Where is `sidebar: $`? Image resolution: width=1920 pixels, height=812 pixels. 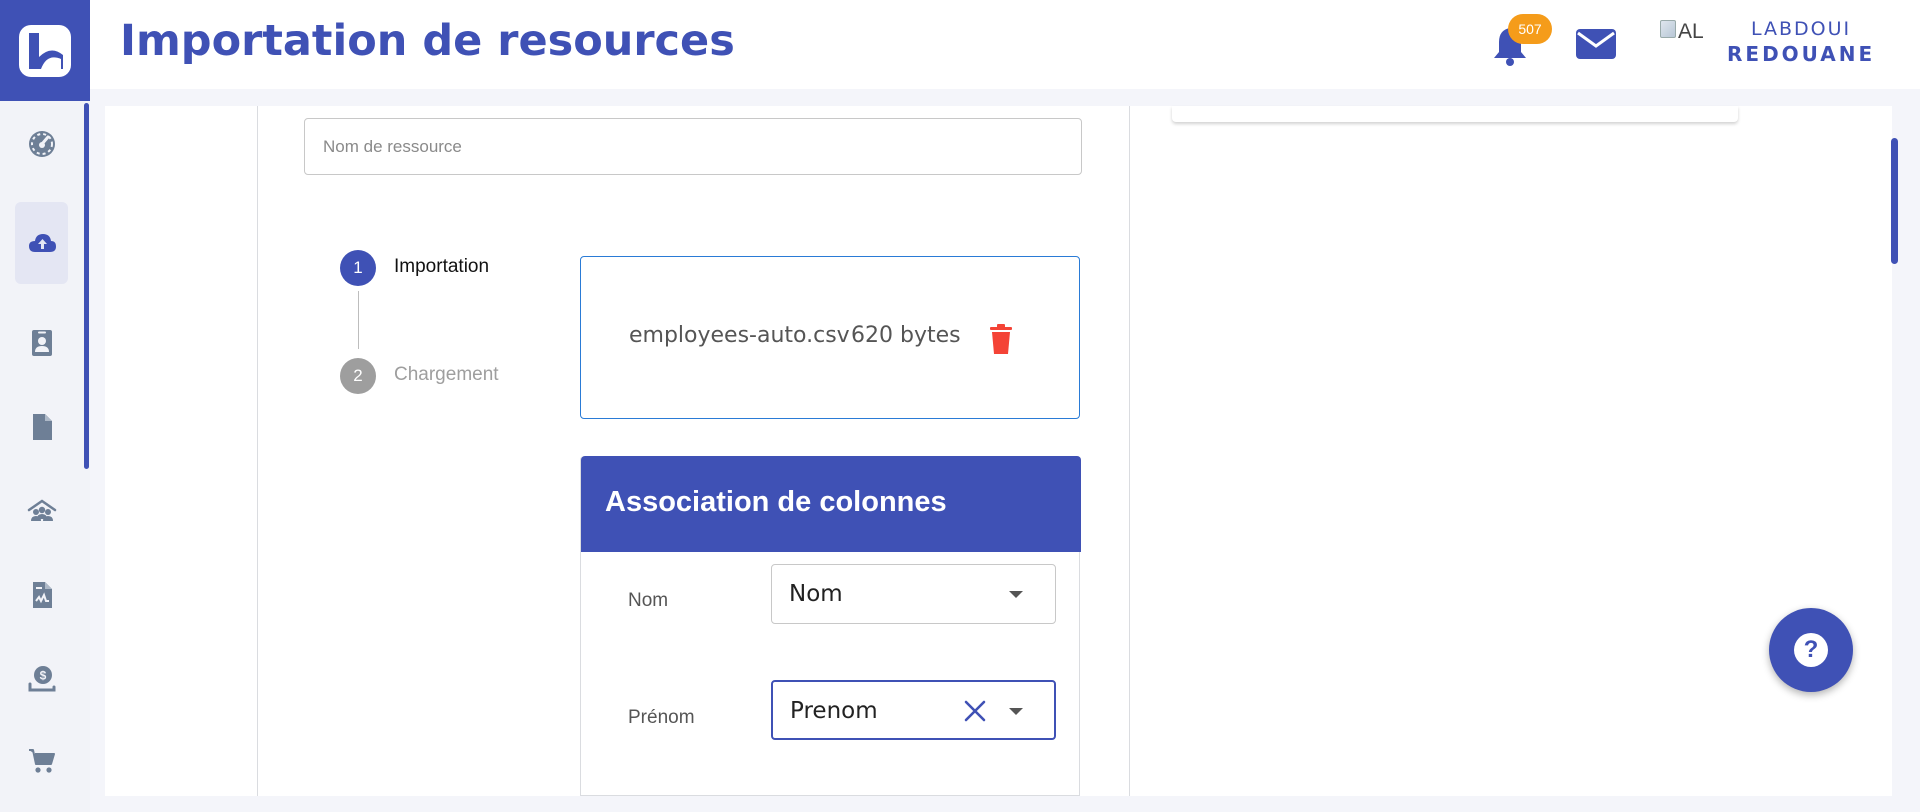
sidebar: $ is located at coordinates (45, 406).